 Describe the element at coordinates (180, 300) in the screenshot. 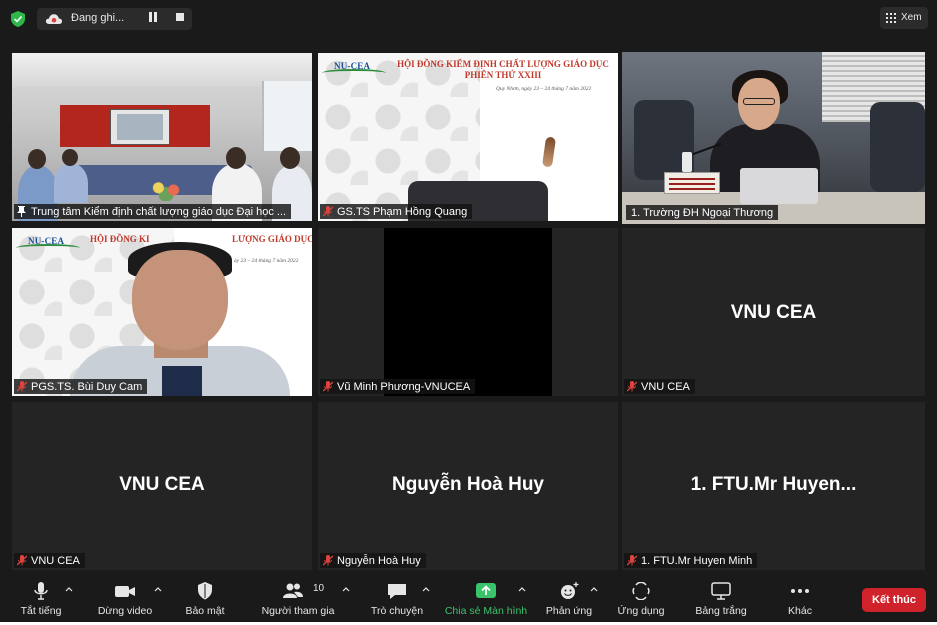

I see `participant-face` at that location.